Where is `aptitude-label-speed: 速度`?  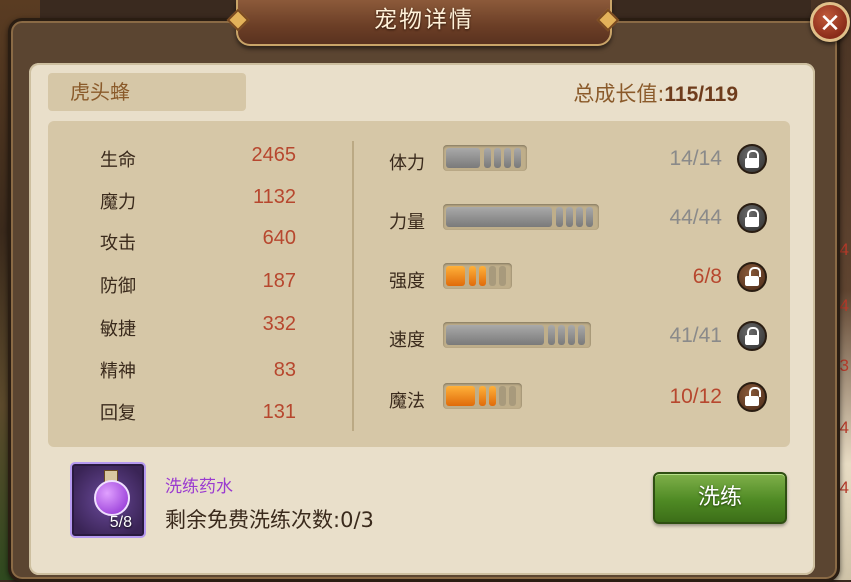 aptitude-label-speed: 速度 is located at coordinates (407, 340).